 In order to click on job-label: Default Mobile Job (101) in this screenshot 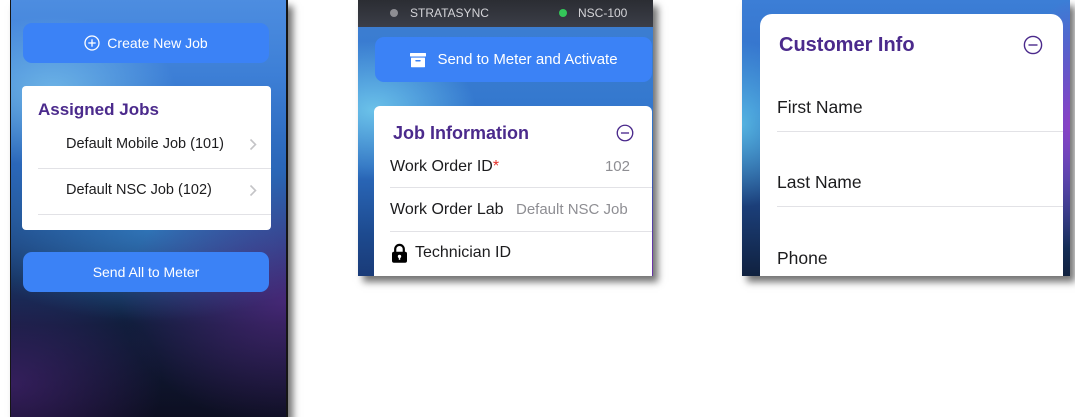, I will do `click(145, 144)`.